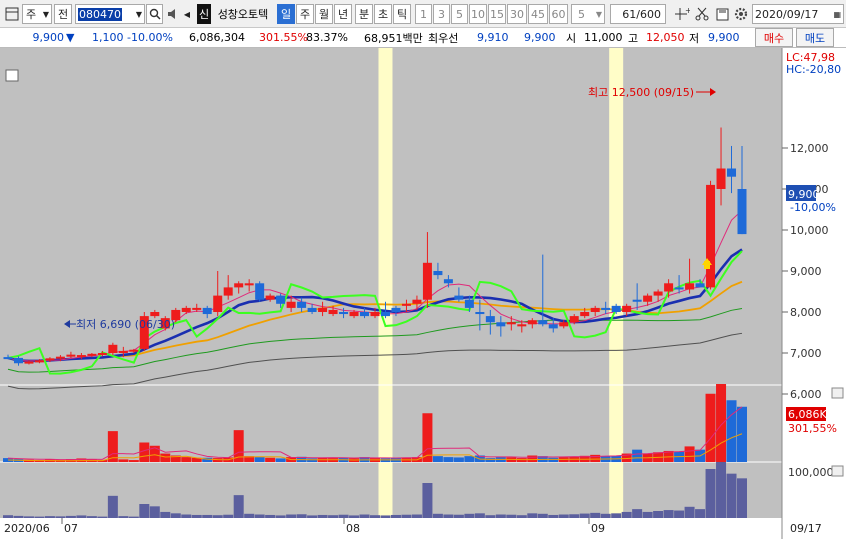  Describe the element at coordinates (538, 14) in the screenshot. I see `interval-45: 45` at that location.